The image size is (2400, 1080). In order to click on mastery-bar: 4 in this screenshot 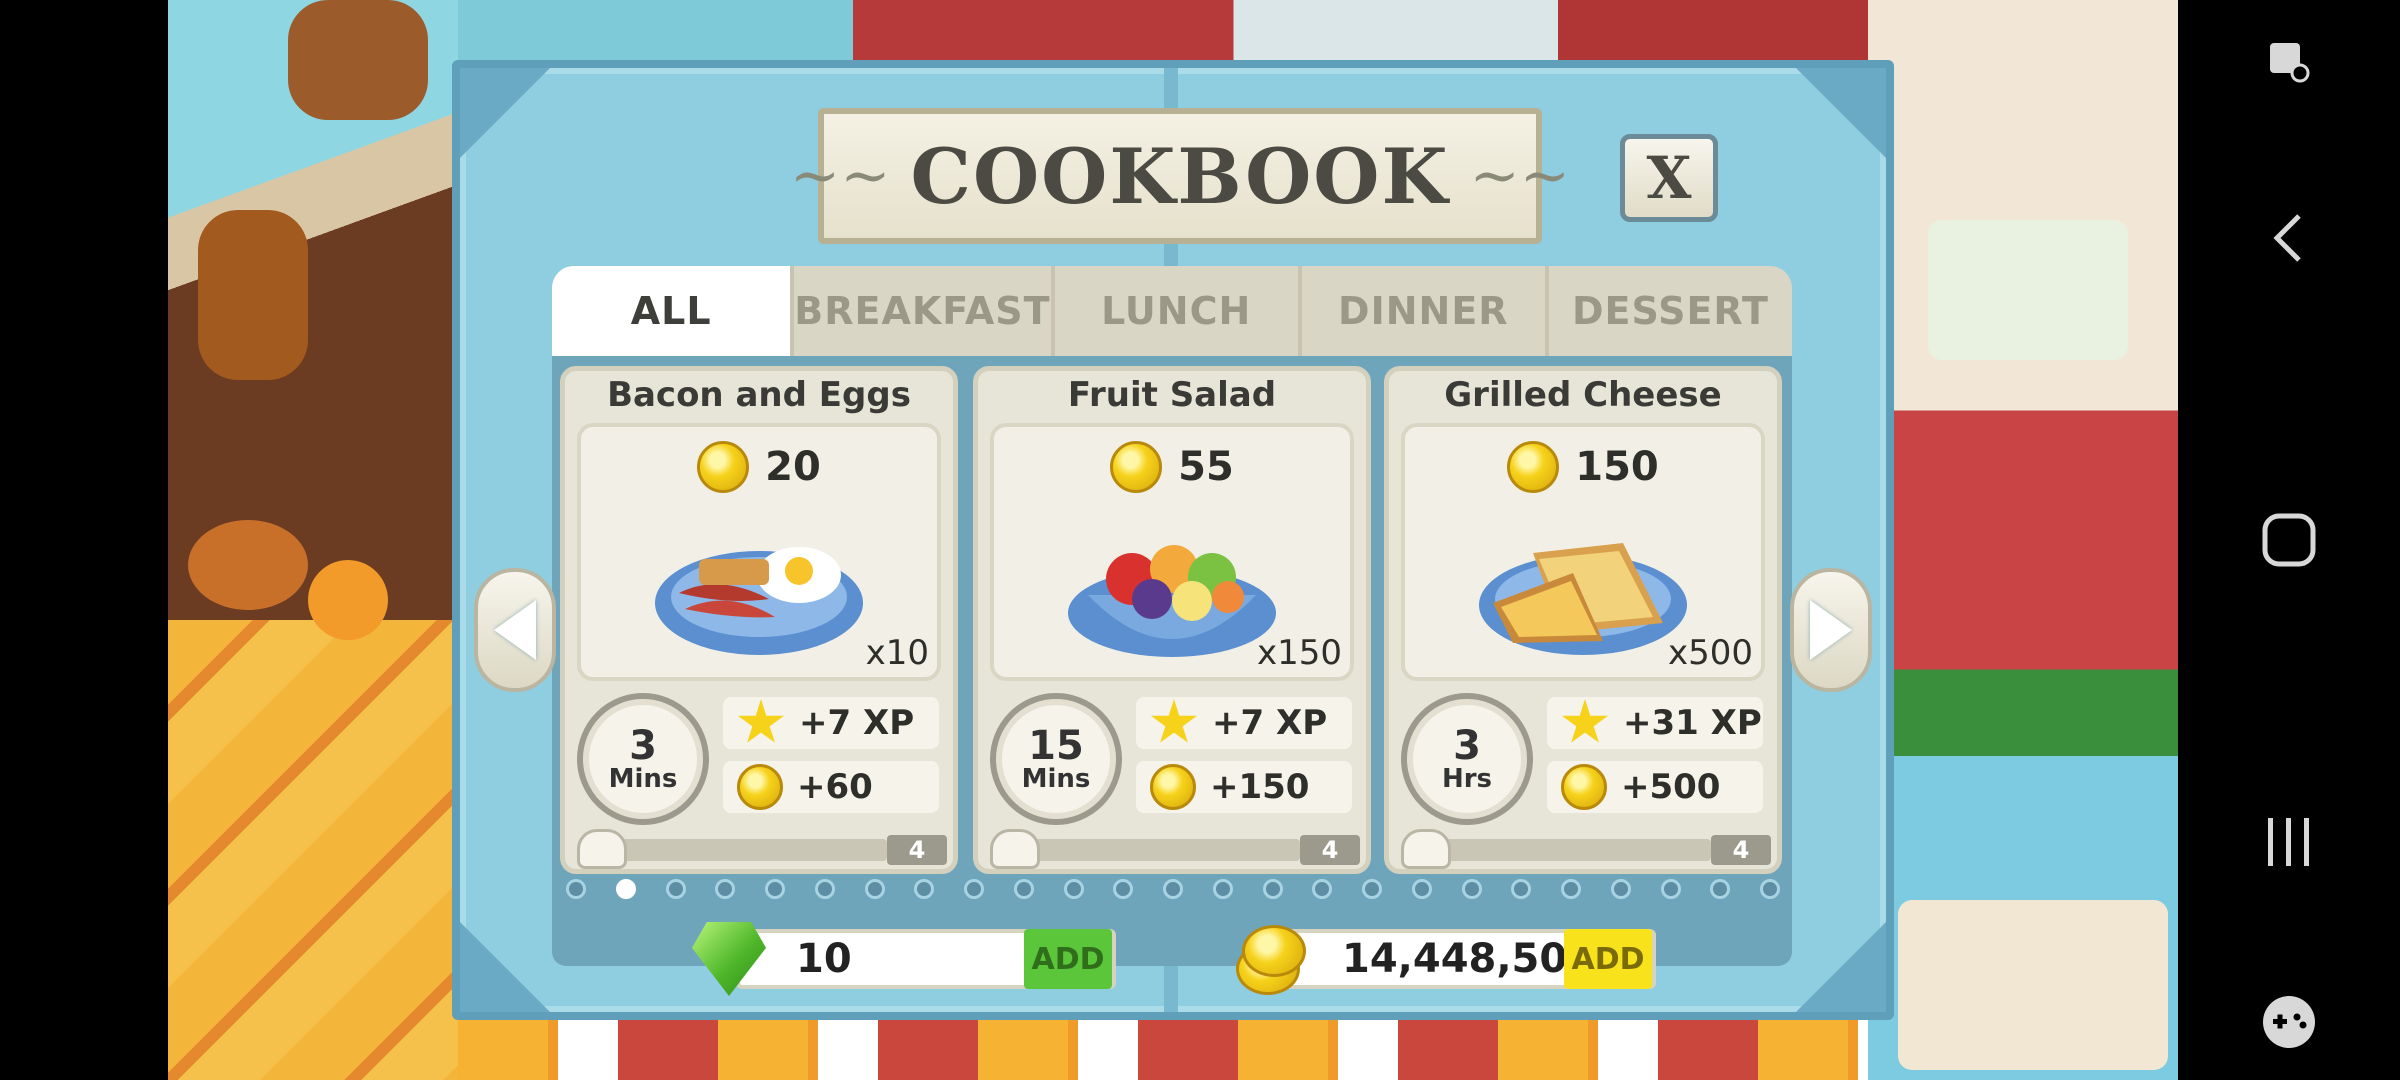, I will do `click(1588, 849)`.